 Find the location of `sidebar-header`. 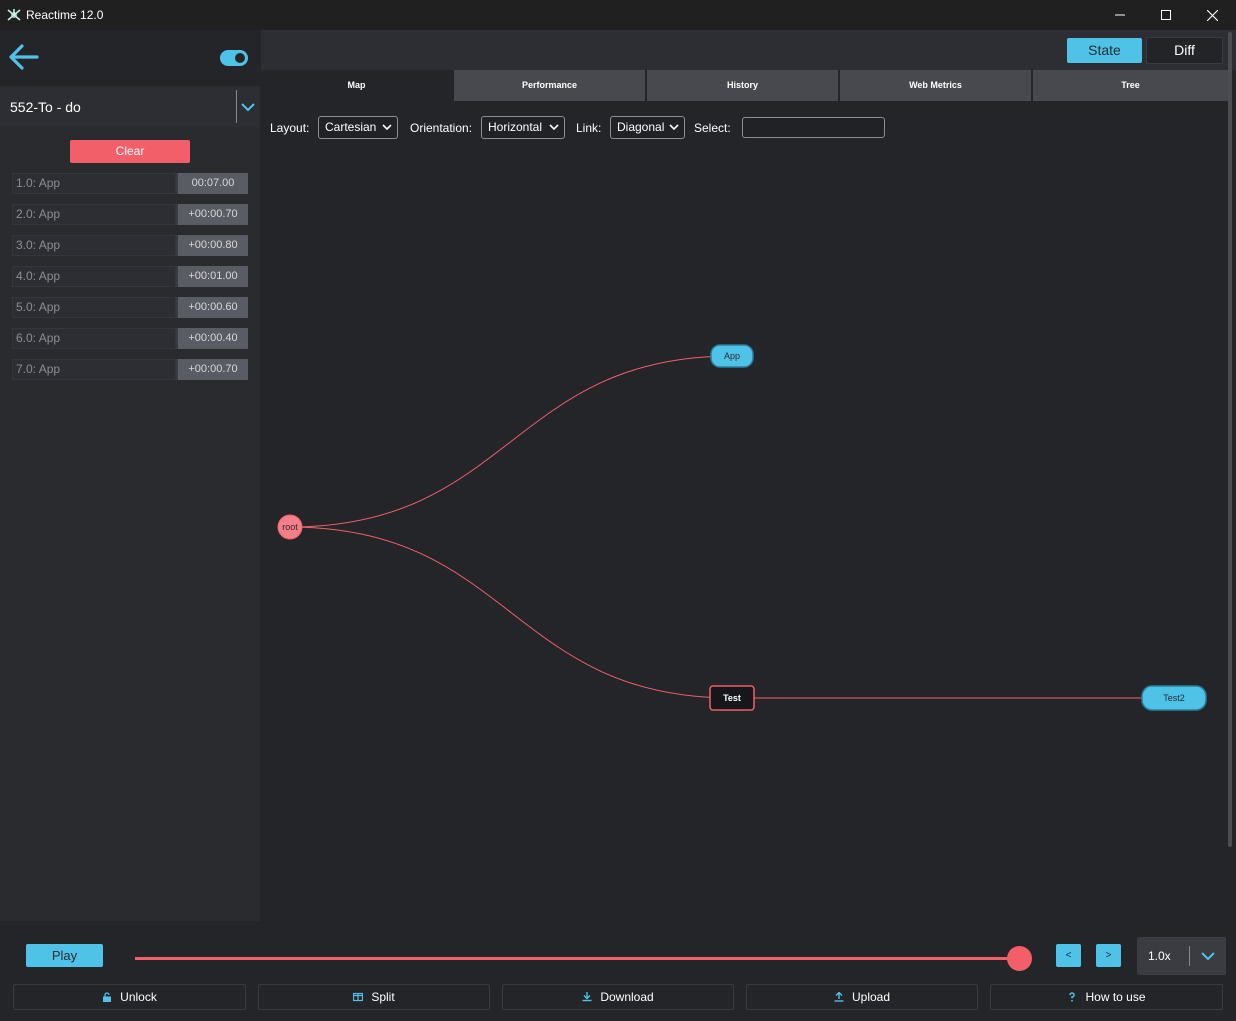

sidebar-header is located at coordinates (130, 58).